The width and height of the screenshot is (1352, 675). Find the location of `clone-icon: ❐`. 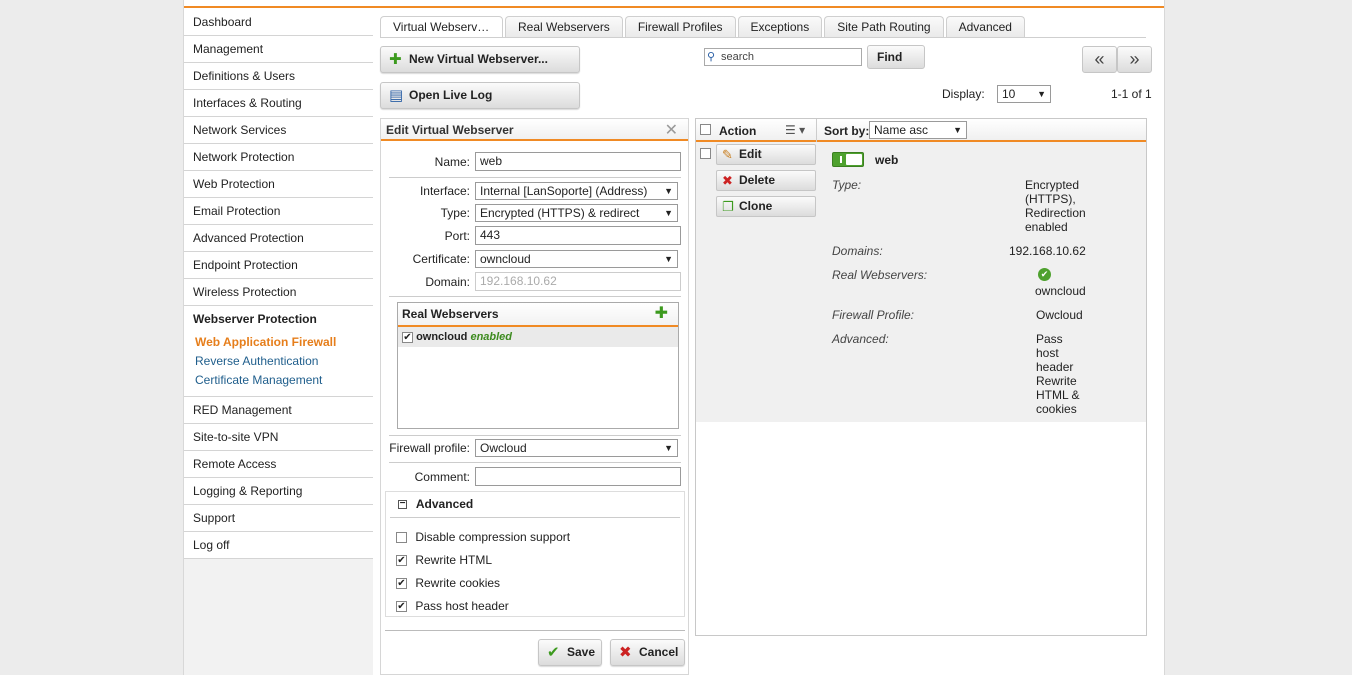

clone-icon: ❐ is located at coordinates (728, 206).